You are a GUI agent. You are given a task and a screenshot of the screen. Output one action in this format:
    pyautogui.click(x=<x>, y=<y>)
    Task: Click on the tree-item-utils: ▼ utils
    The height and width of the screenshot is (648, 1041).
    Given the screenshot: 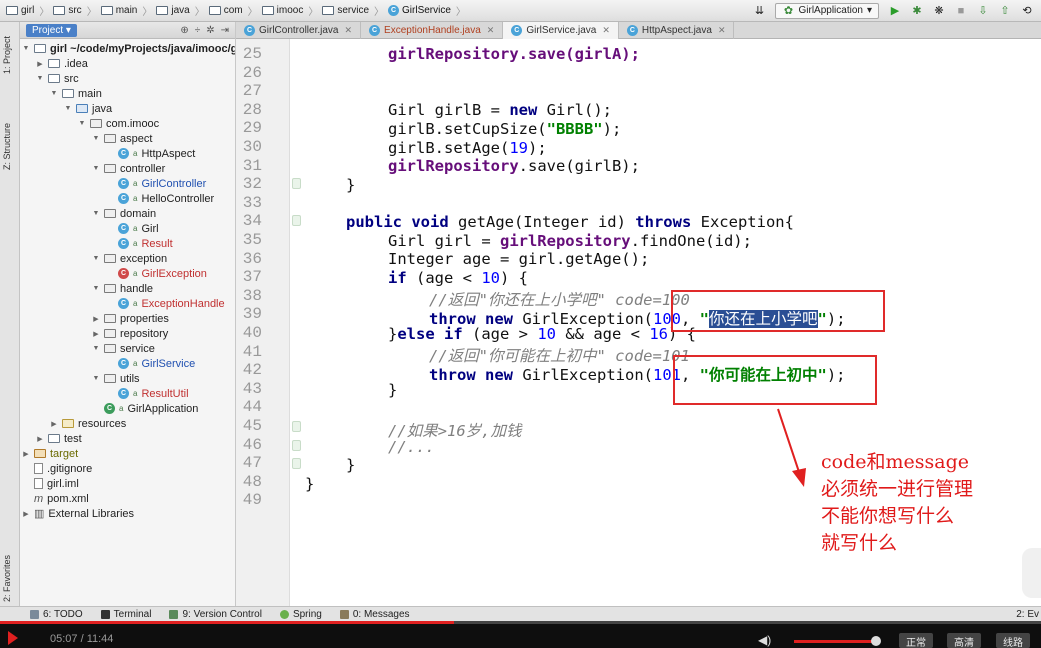 What is the action you would take?
    pyautogui.click(x=116, y=378)
    